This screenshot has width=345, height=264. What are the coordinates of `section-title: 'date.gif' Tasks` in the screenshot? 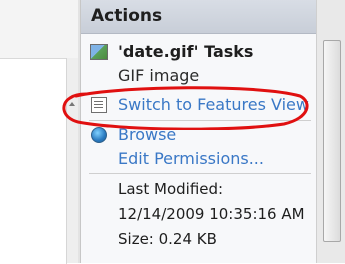 It's located at (186, 51).